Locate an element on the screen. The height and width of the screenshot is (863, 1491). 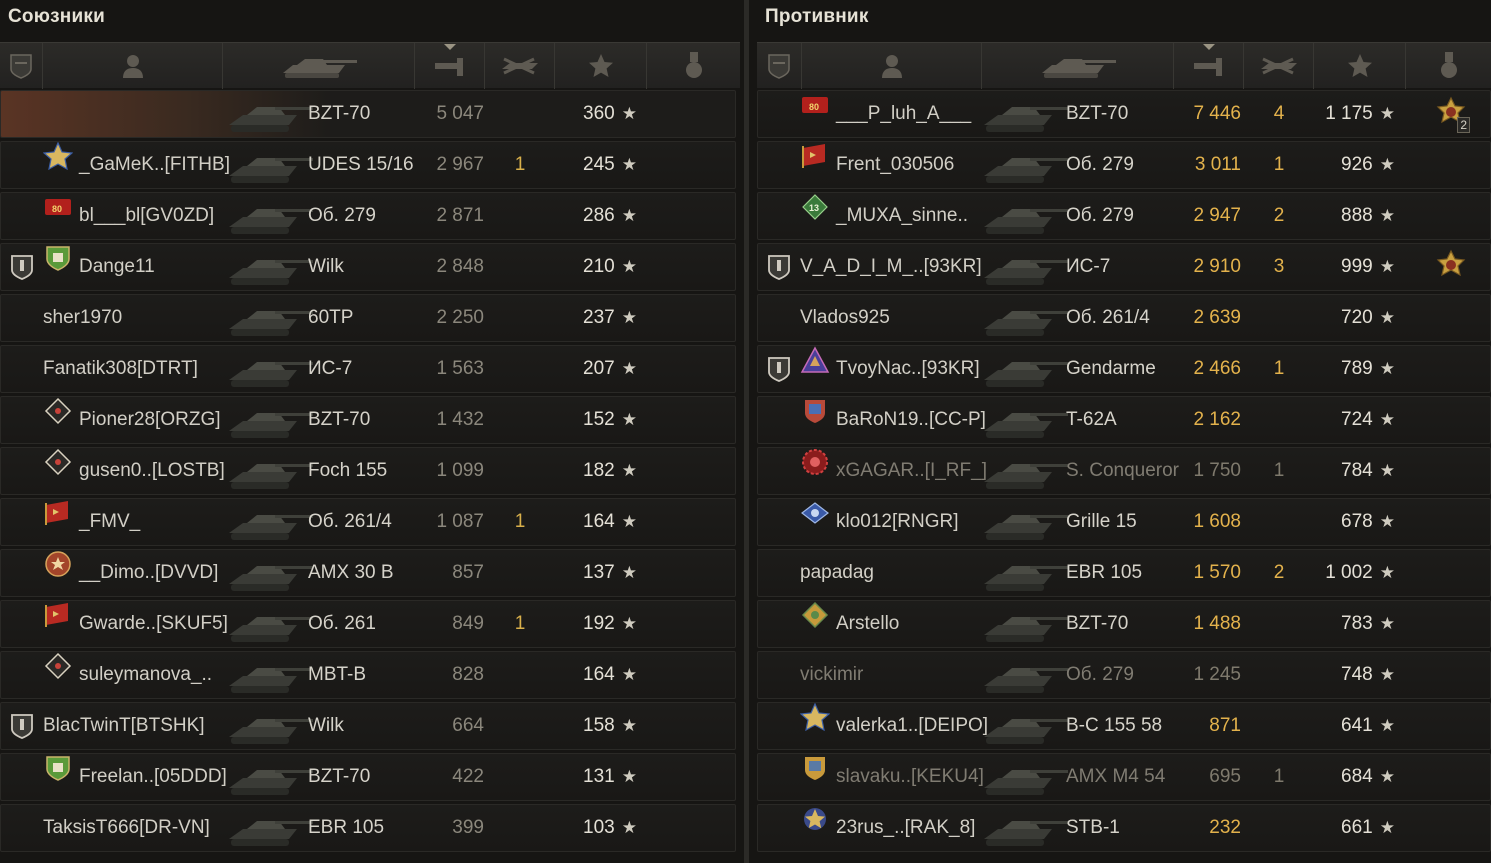
damage-value: 2 162 is located at coordinates (1217, 419).